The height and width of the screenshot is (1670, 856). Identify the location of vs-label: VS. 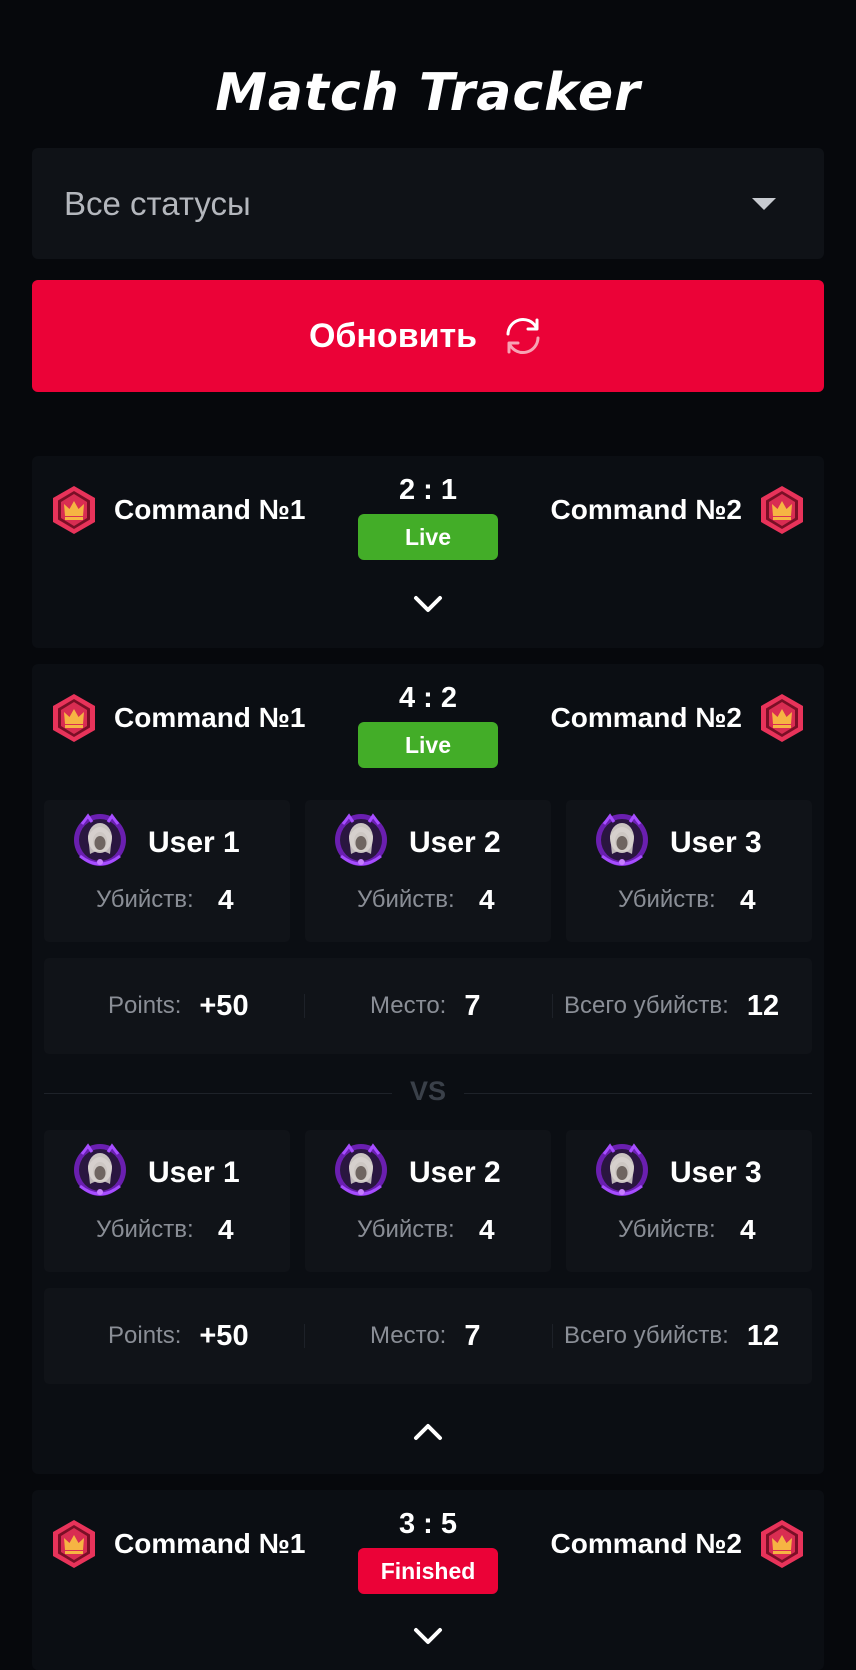
(428, 1091).